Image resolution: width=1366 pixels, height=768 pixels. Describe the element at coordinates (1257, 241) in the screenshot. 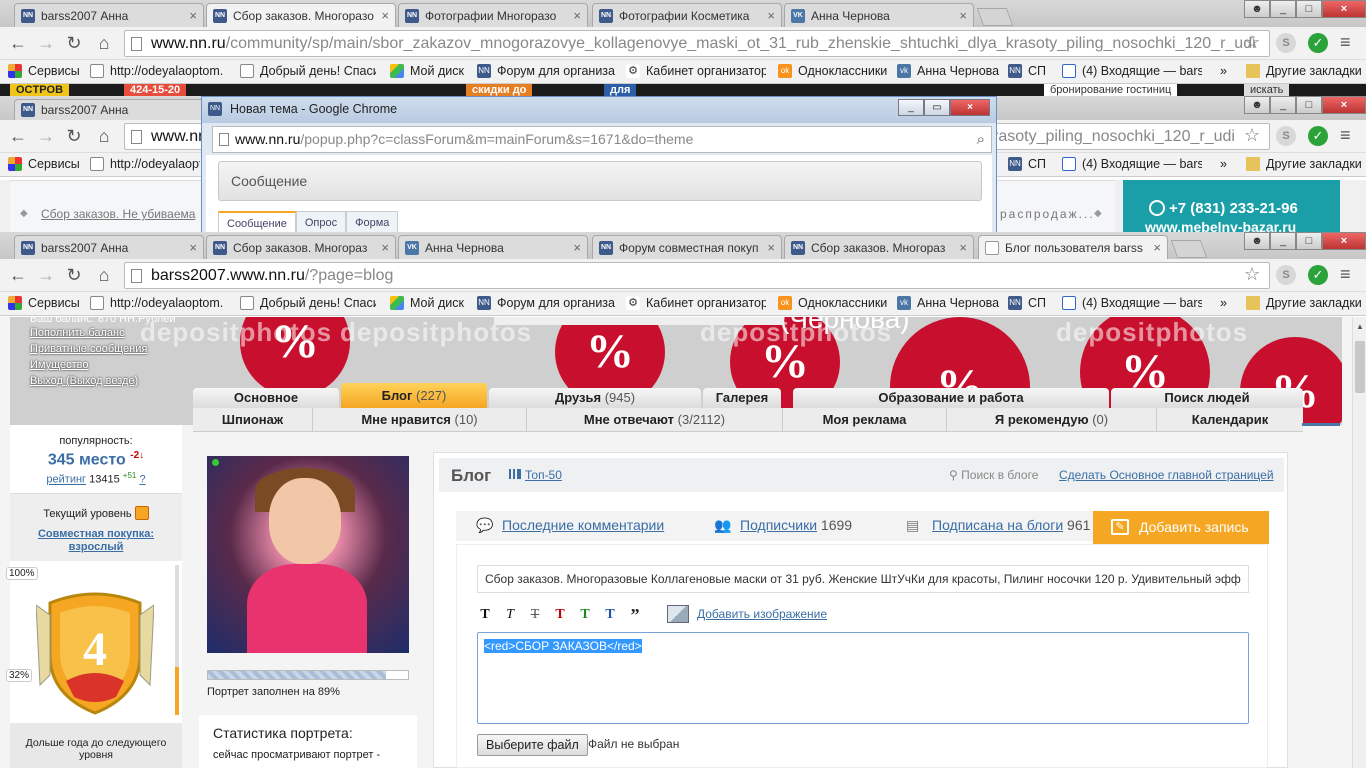

I see `user-icon: ☻` at that location.